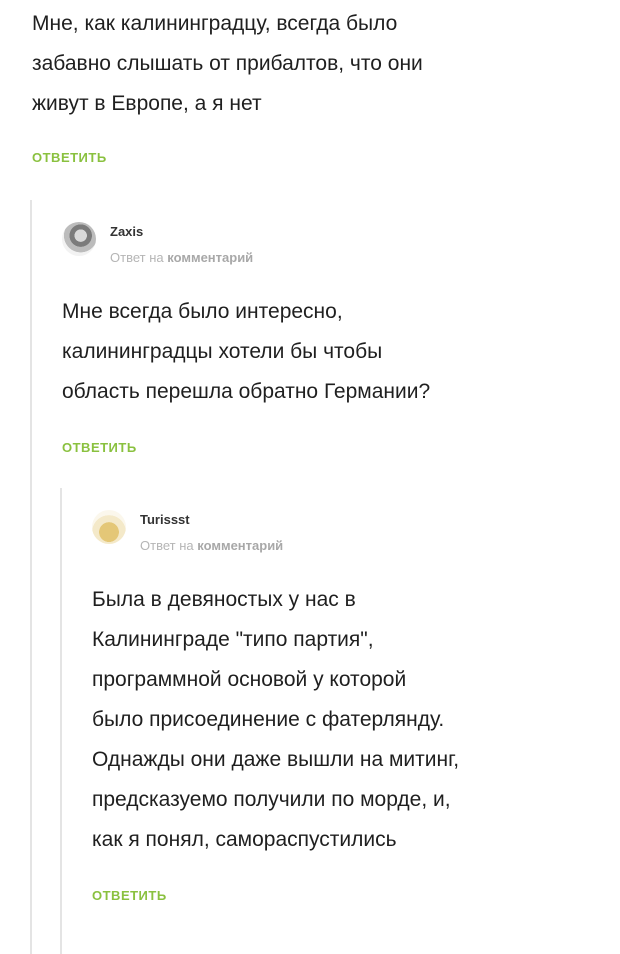 The image size is (620, 954). What do you see at coordinates (249, 679) in the screenshot?
I see `comment-line: программной основой у которой` at bounding box center [249, 679].